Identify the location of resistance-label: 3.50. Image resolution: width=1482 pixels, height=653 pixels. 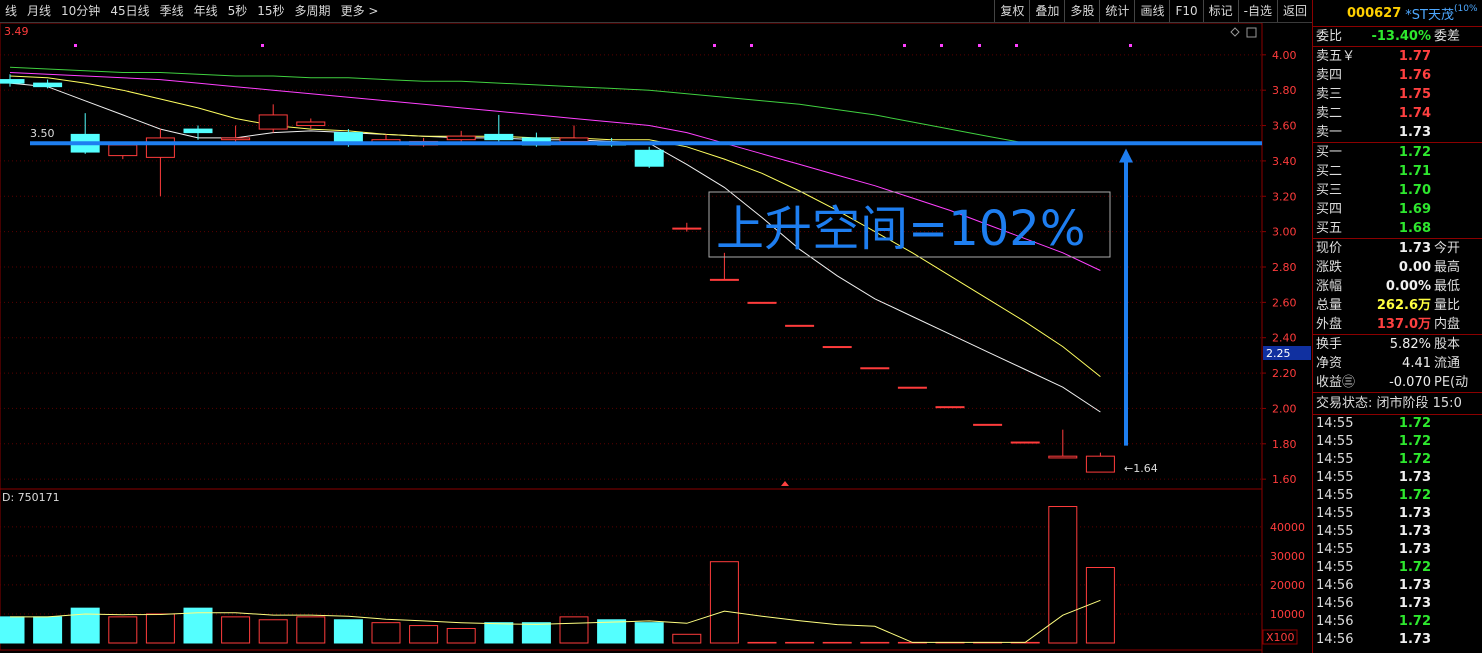
(42, 133).